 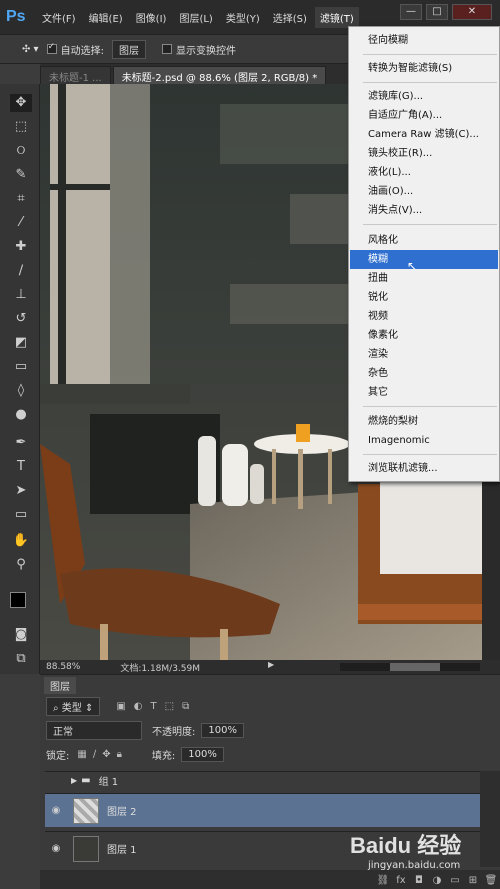 What do you see at coordinates (21, 565) in the screenshot?
I see `zoom-tool-icon: ⚲` at bounding box center [21, 565].